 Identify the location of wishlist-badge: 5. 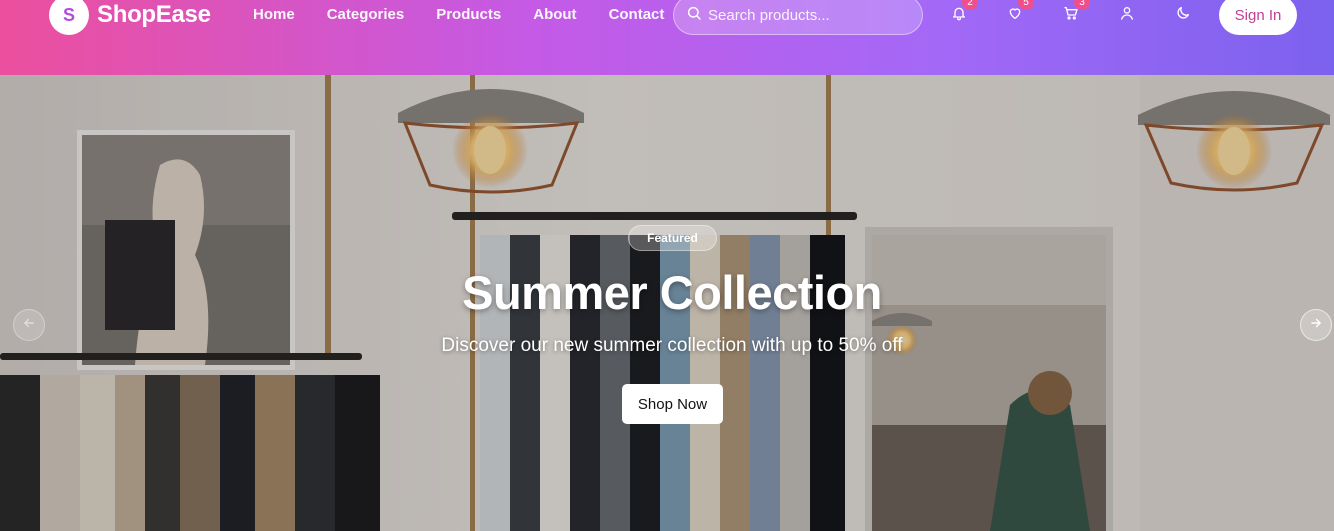
(1026, 5).